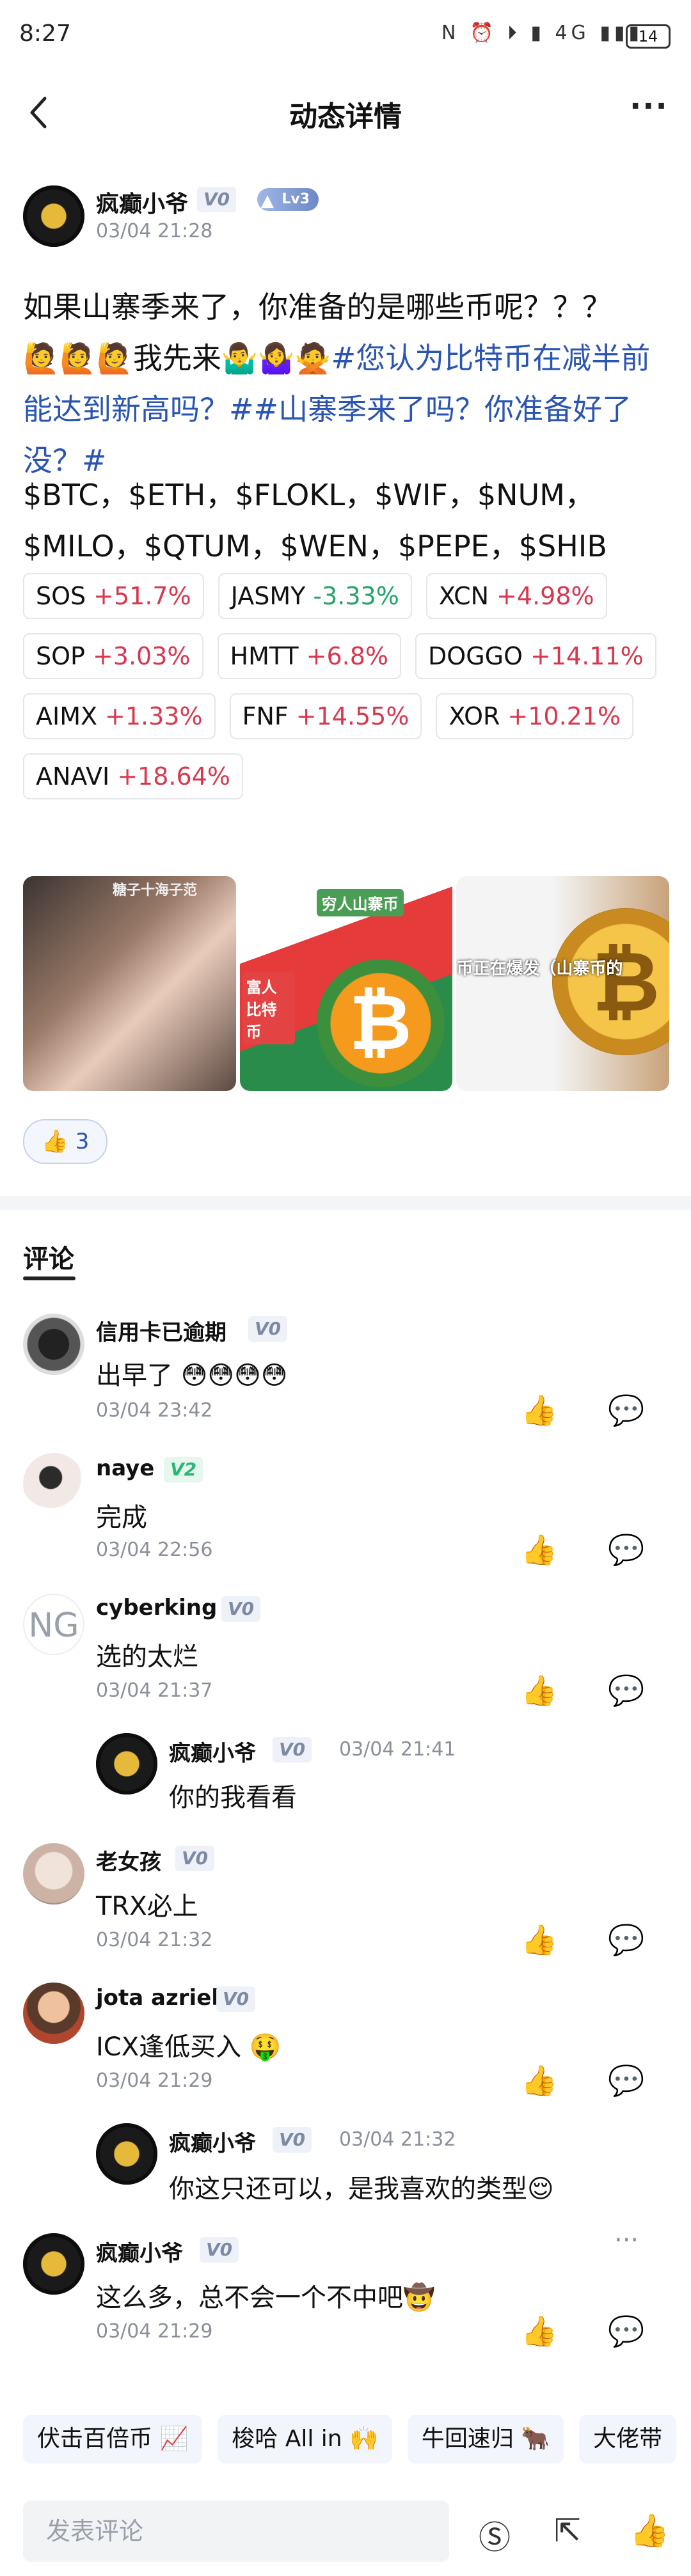 The image size is (691, 2576). I want to click on image-caption: 富人比特币, so click(268, 1008).